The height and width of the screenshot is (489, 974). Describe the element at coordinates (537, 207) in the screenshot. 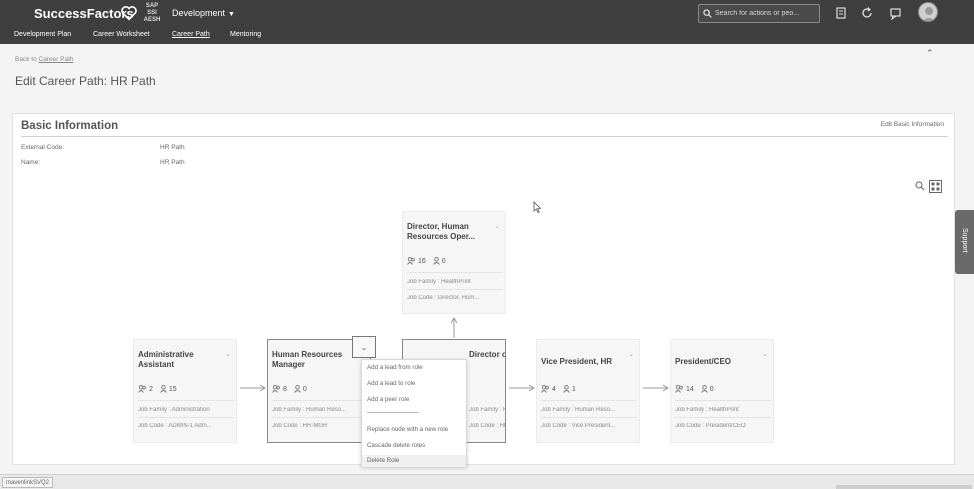

I see `mouse-cursor-icon` at that location.